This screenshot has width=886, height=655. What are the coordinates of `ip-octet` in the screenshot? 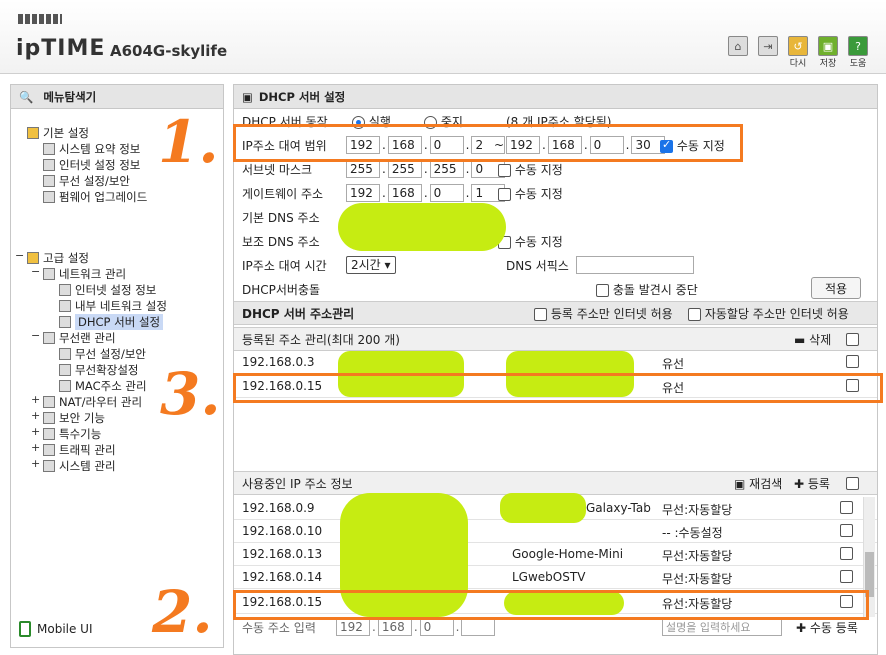 It's located at (478, 627).